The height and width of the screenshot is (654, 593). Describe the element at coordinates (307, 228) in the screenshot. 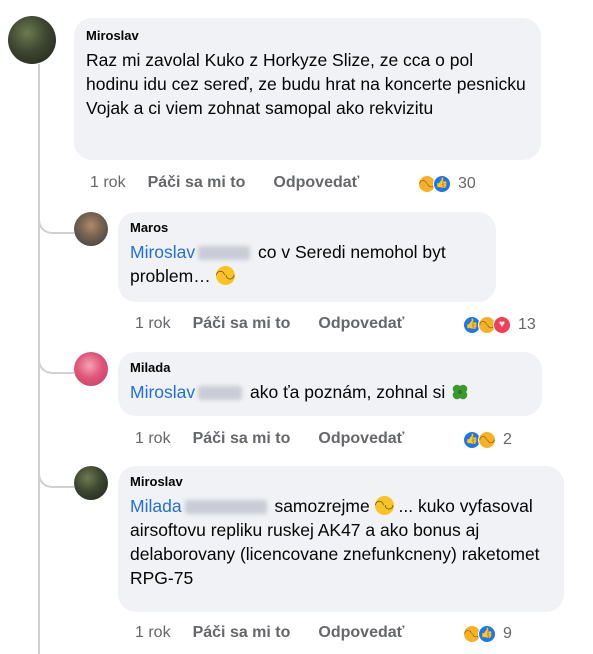

I see `comment-author: Maros` at that location.